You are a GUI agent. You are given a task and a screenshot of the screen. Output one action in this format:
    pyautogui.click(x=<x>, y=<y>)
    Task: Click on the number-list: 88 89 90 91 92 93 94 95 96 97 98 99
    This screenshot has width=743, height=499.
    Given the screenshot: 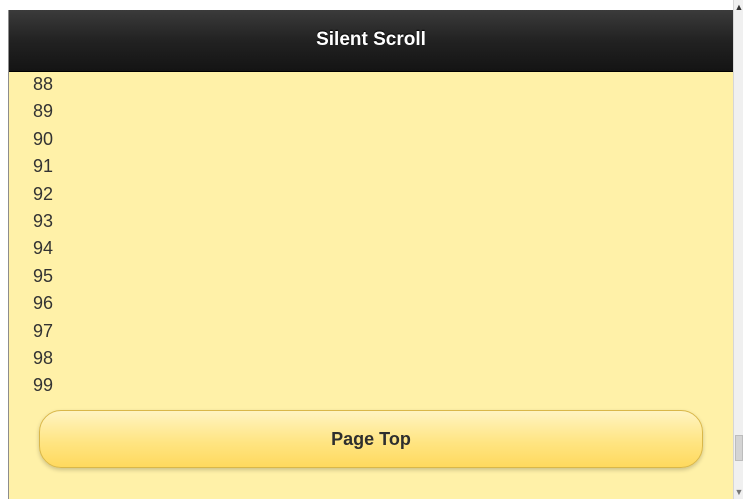 What is the action you would take?
    pyautogui.click(x=43, y=235)
    